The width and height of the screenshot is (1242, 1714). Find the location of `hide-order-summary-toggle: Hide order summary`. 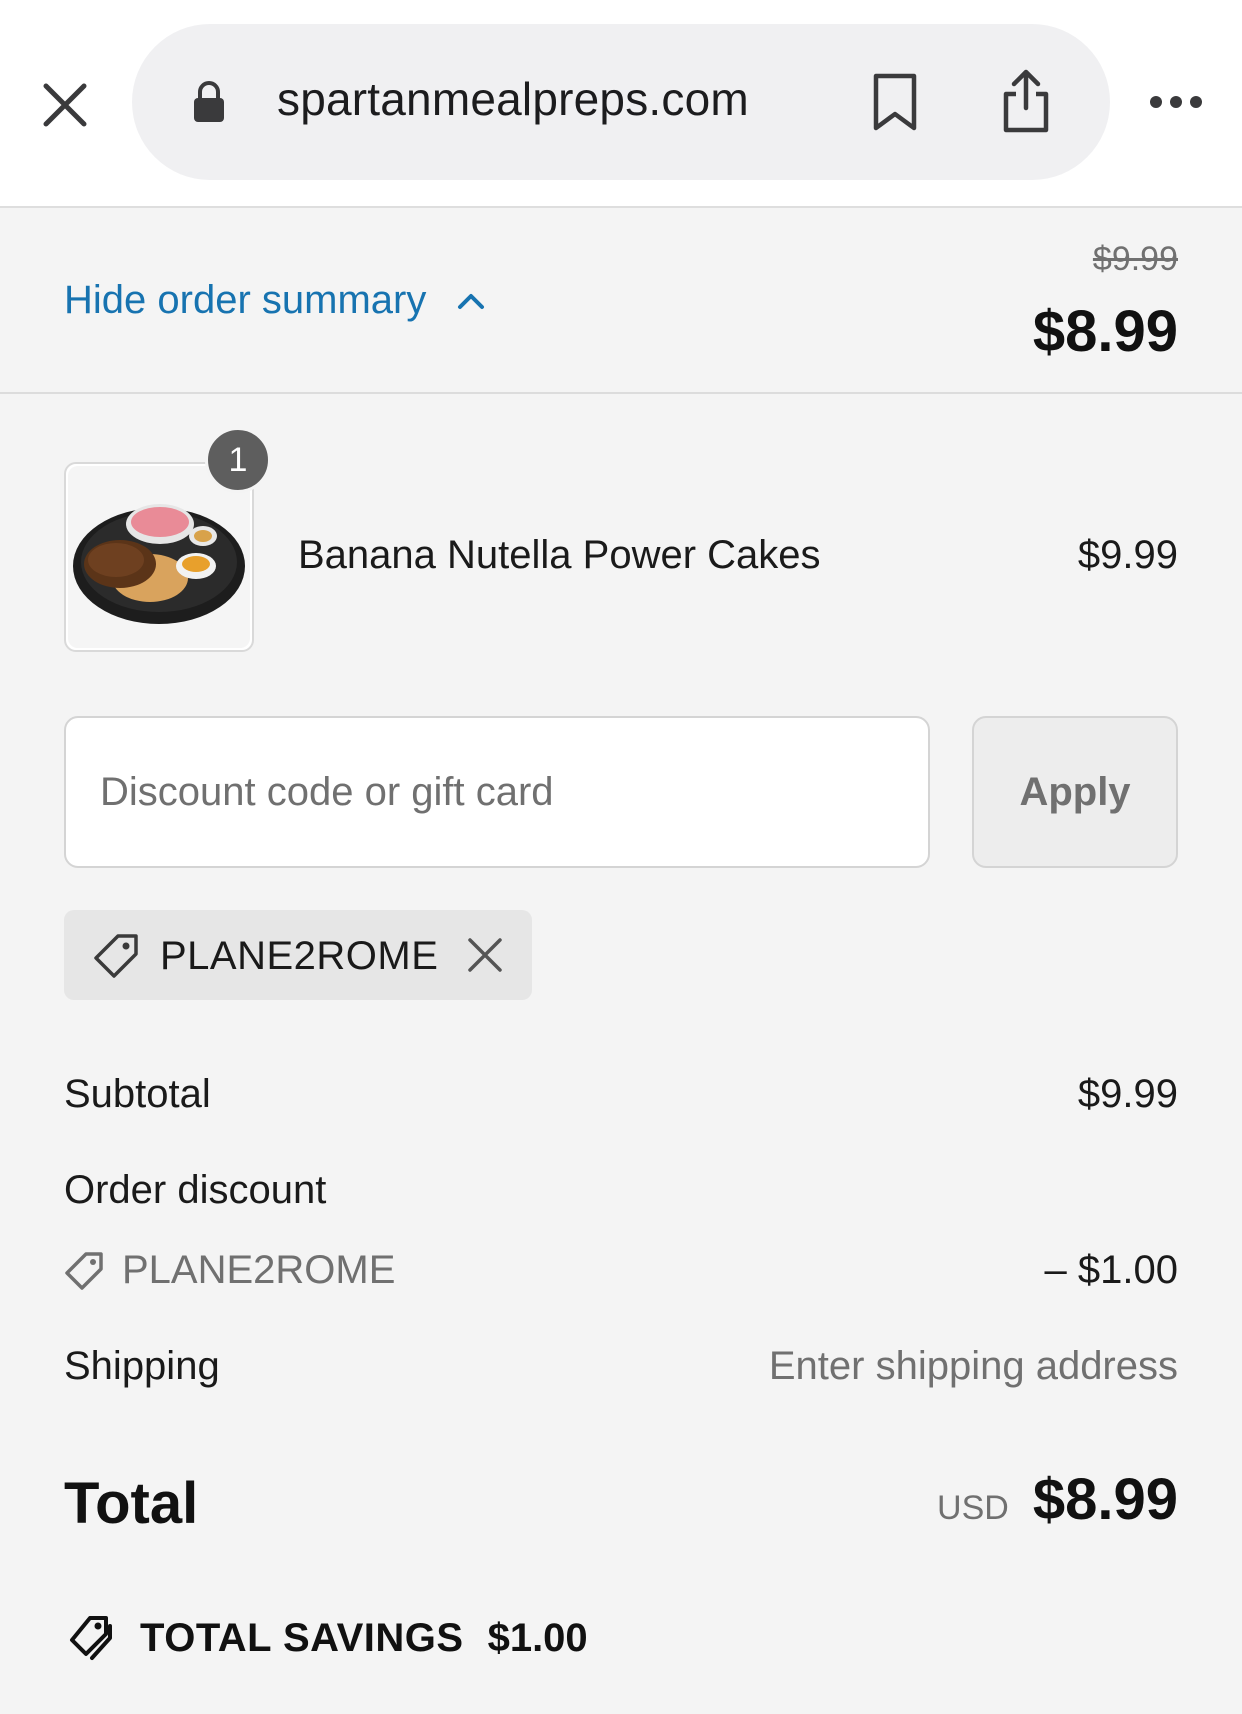

hide-order-summary-toggle: Hide order summary is located at coordinates (275, 300).